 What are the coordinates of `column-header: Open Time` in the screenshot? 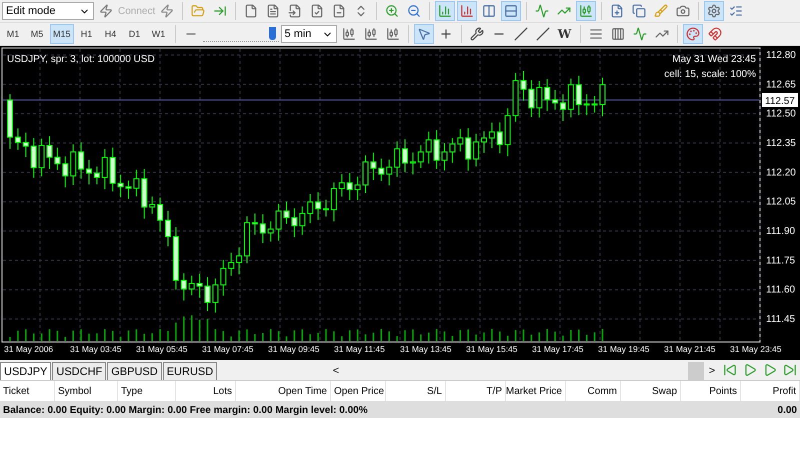 It's located at (283, 391).